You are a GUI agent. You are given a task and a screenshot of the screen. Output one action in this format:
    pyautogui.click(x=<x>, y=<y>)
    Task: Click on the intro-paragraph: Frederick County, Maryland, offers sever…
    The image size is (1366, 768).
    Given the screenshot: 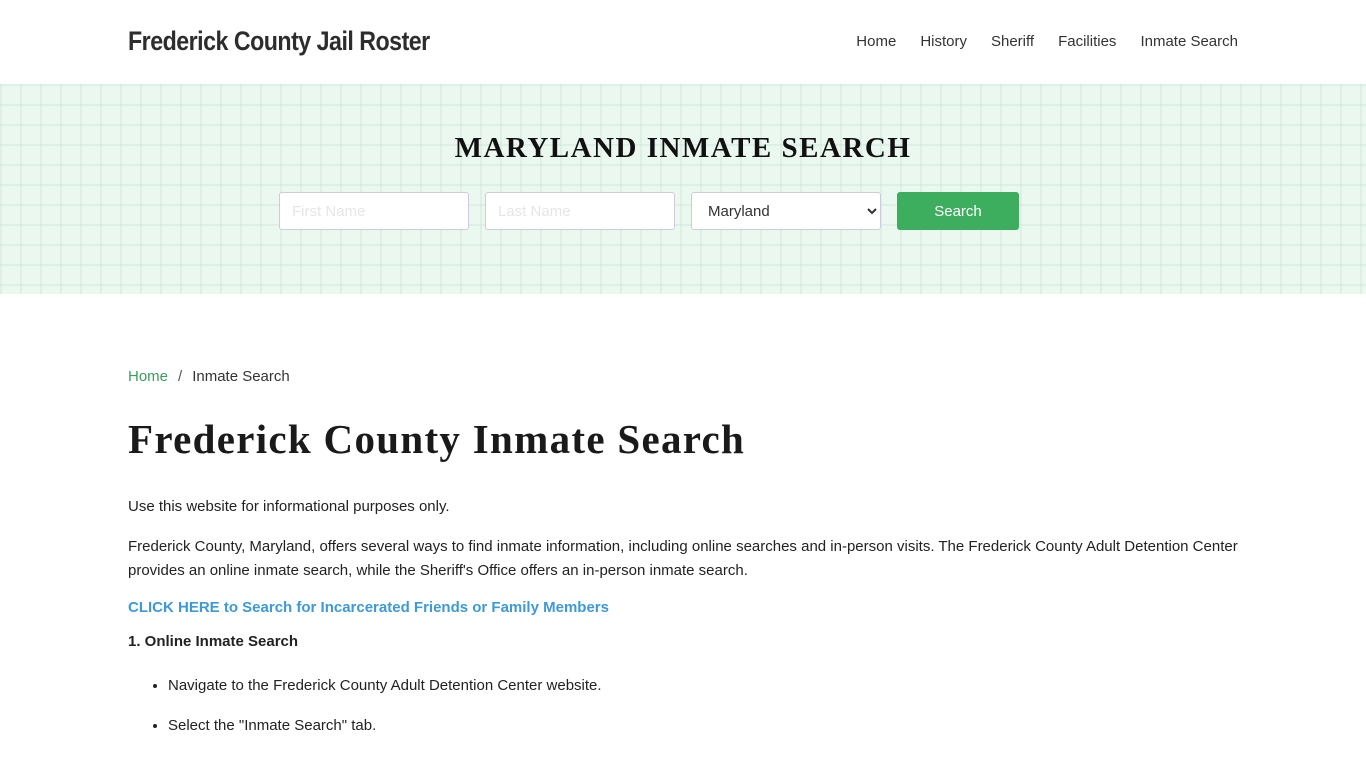 What is the action you would take?
    pyautogui.click(x=683, y=558)
    